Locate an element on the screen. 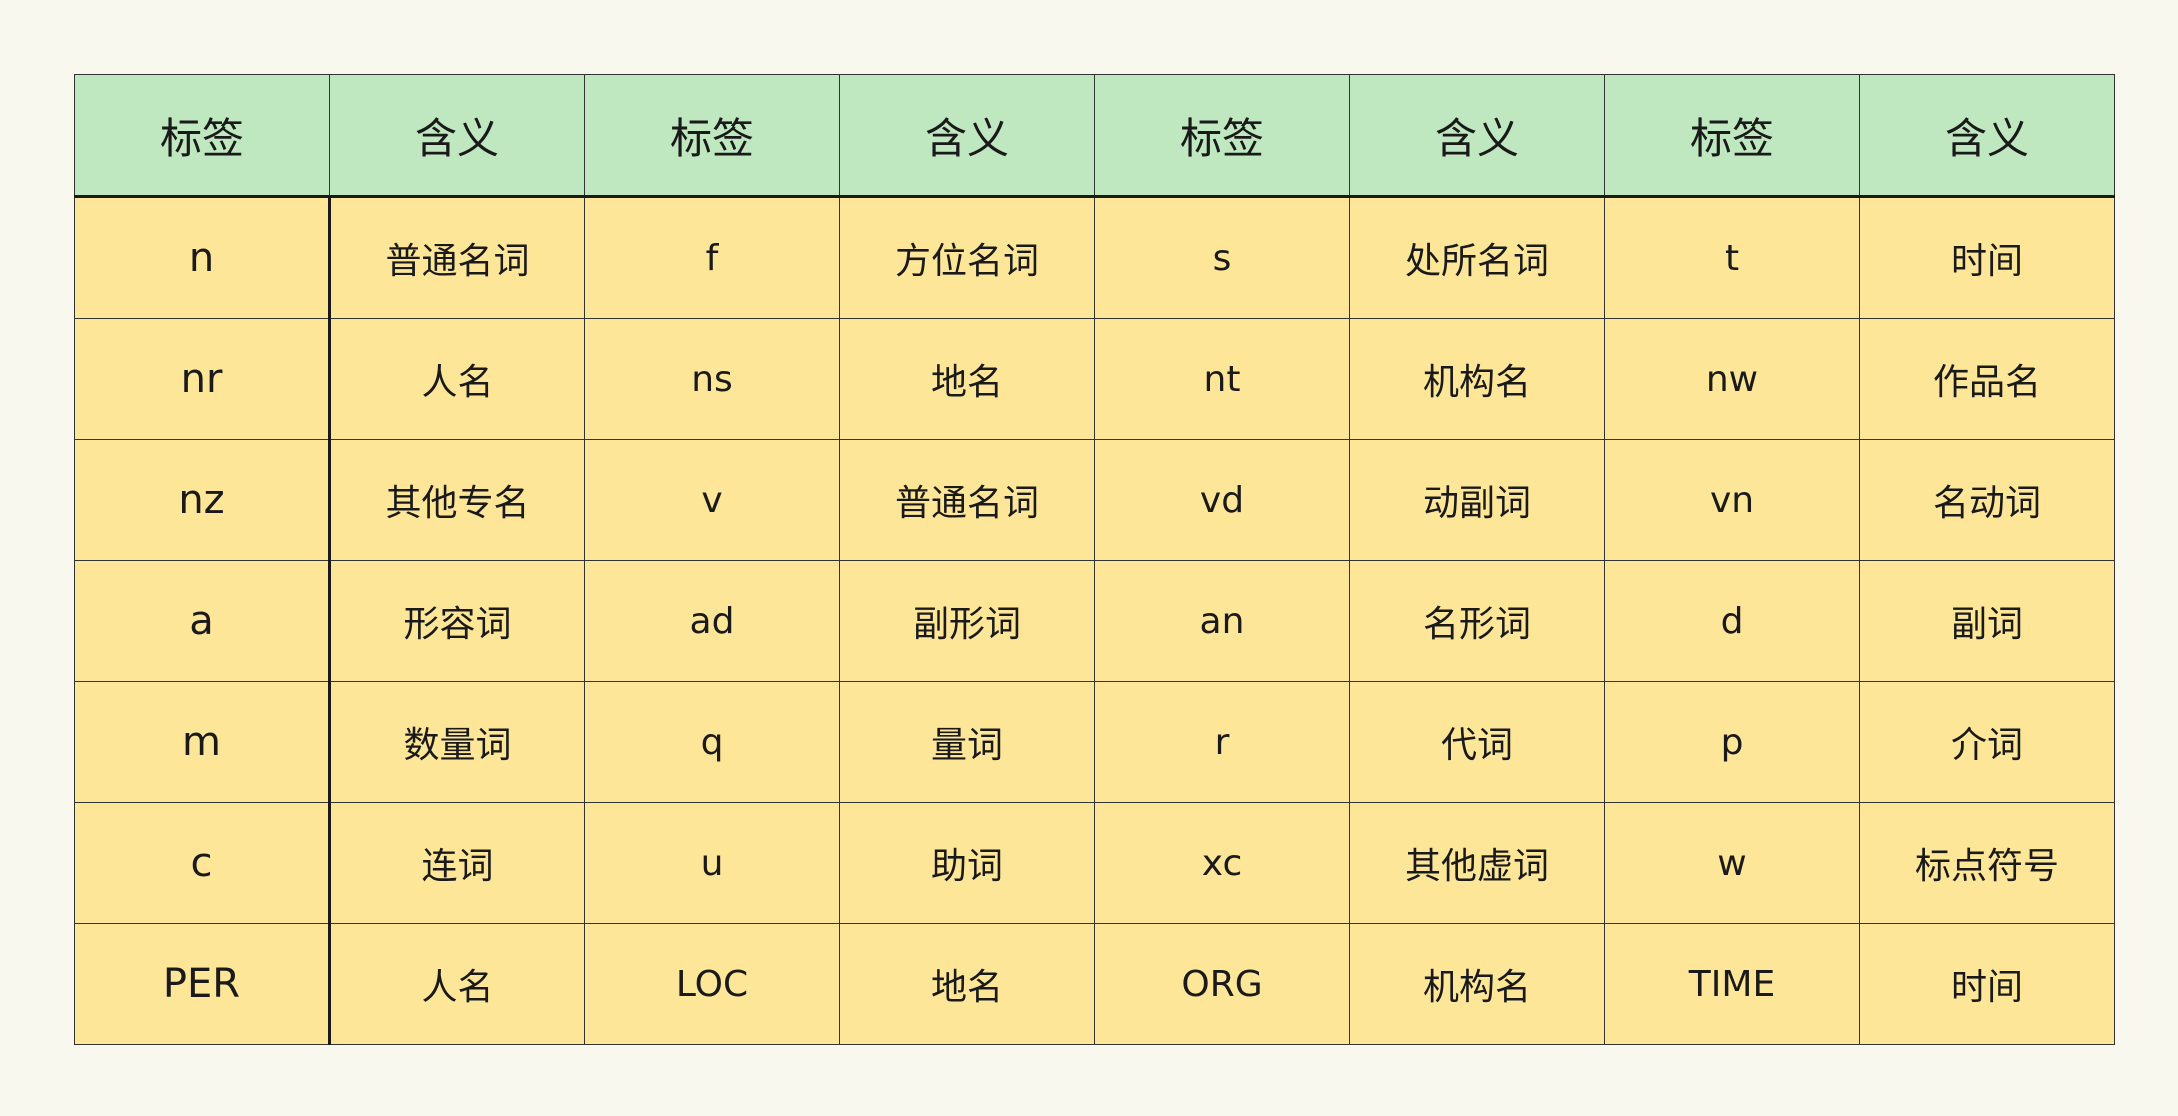 This screenshot has width=2178, height=1116. tag-cell: r is located at coordinates (1222, 742).